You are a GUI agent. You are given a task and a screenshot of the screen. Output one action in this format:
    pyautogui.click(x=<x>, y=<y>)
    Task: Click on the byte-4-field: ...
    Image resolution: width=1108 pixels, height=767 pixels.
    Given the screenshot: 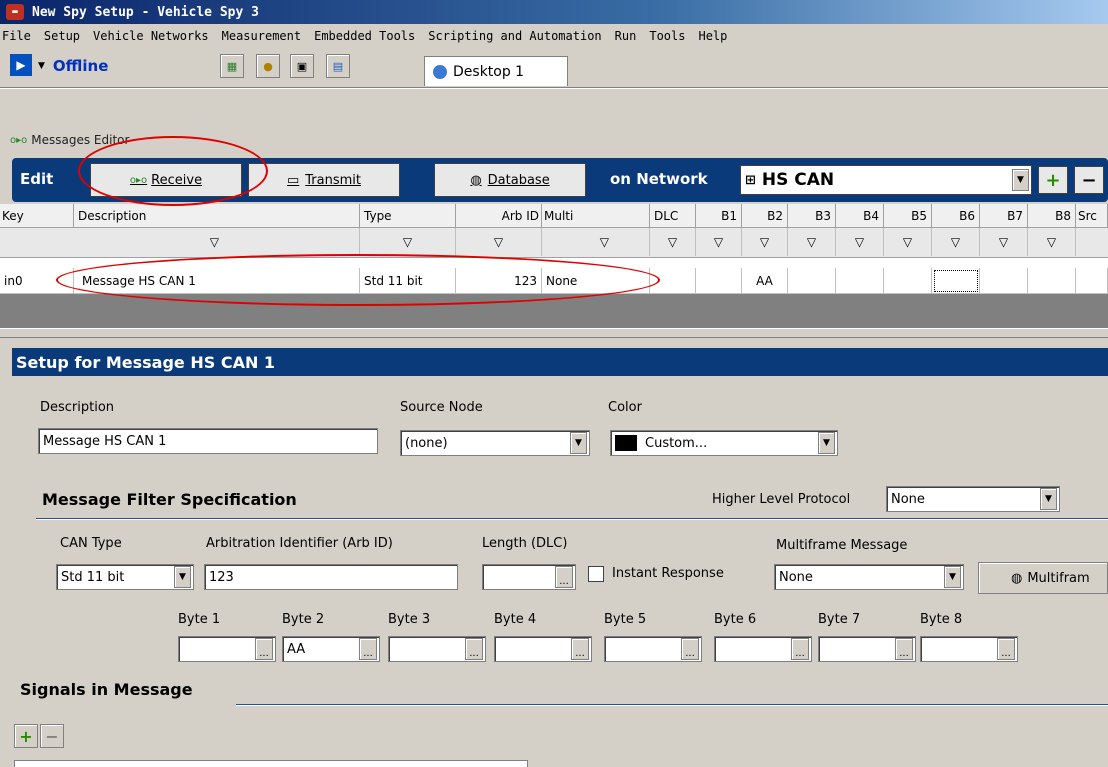 What is the action you would take?
    pyautogui.click(x=543, y=649)
    